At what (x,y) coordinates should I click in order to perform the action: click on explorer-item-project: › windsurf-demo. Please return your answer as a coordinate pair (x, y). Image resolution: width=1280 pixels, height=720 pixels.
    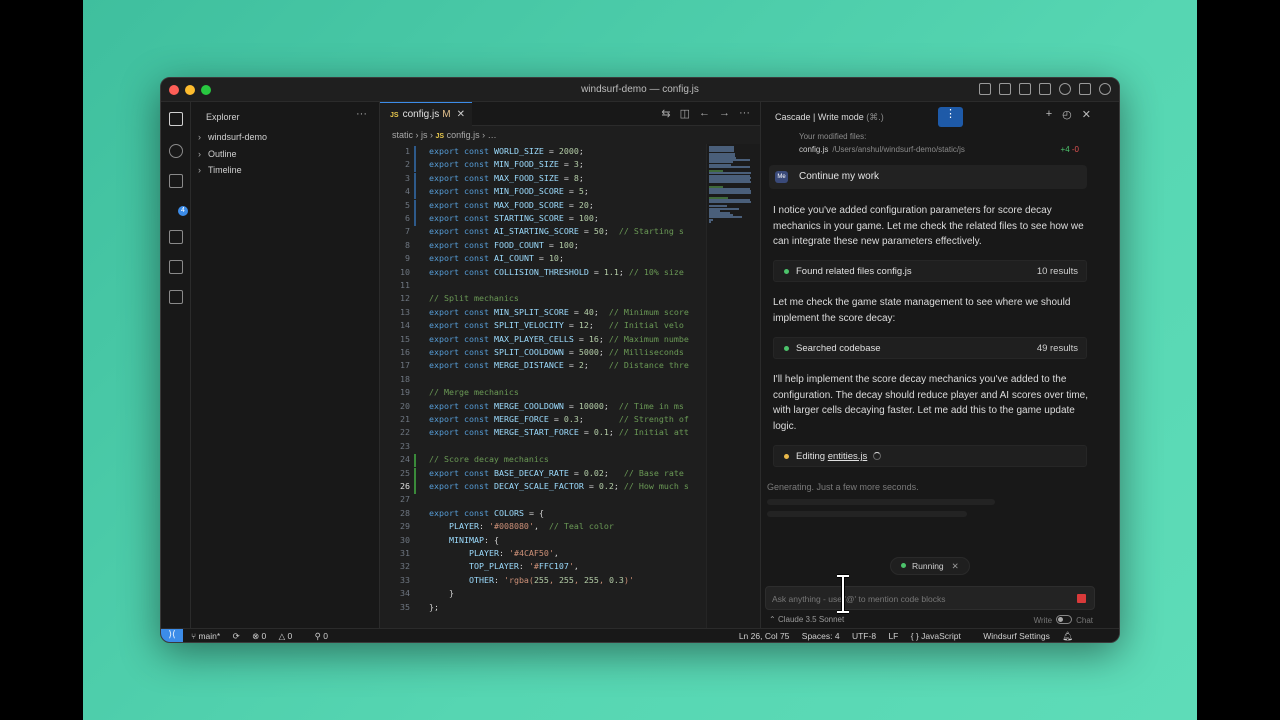
    Looking at the image, I should click on (232, 137).